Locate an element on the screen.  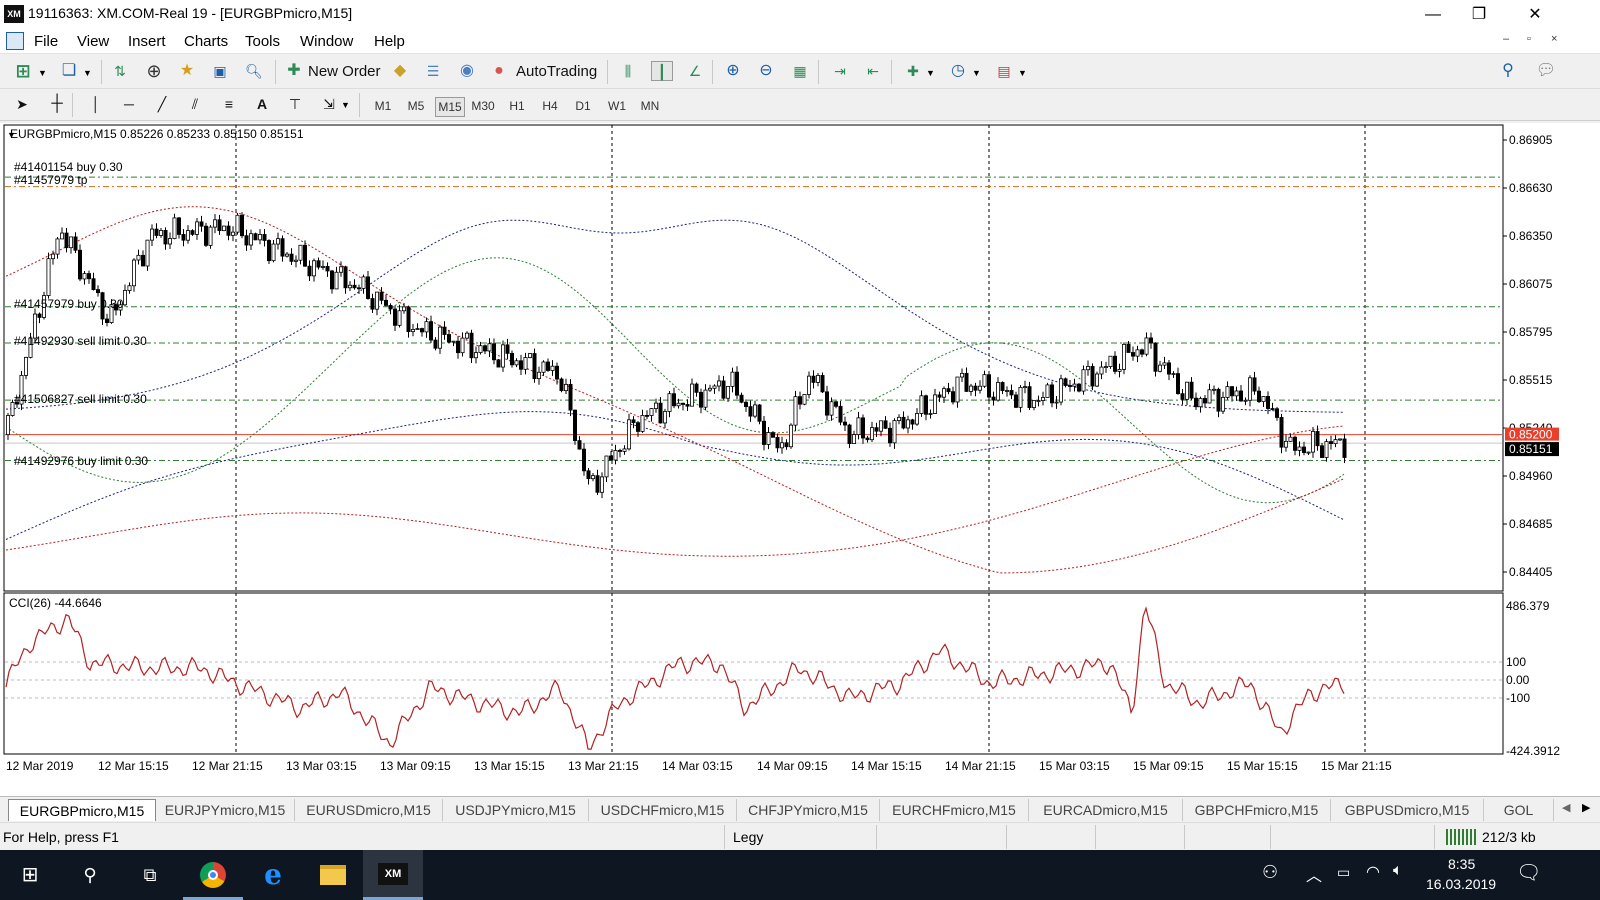
close-button: ✕ is located at coordinates (1535, 14).